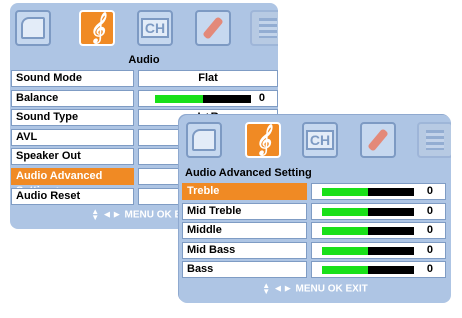  I want to click on row-label: Balance, so click(72, 98).